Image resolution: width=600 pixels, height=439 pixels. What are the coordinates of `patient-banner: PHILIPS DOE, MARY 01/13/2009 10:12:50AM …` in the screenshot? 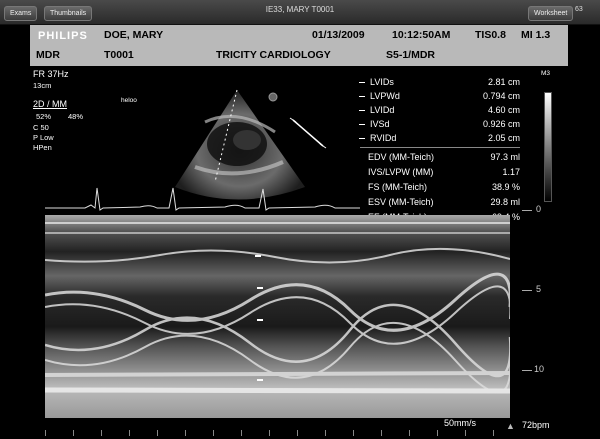 It's located at (299, 45).